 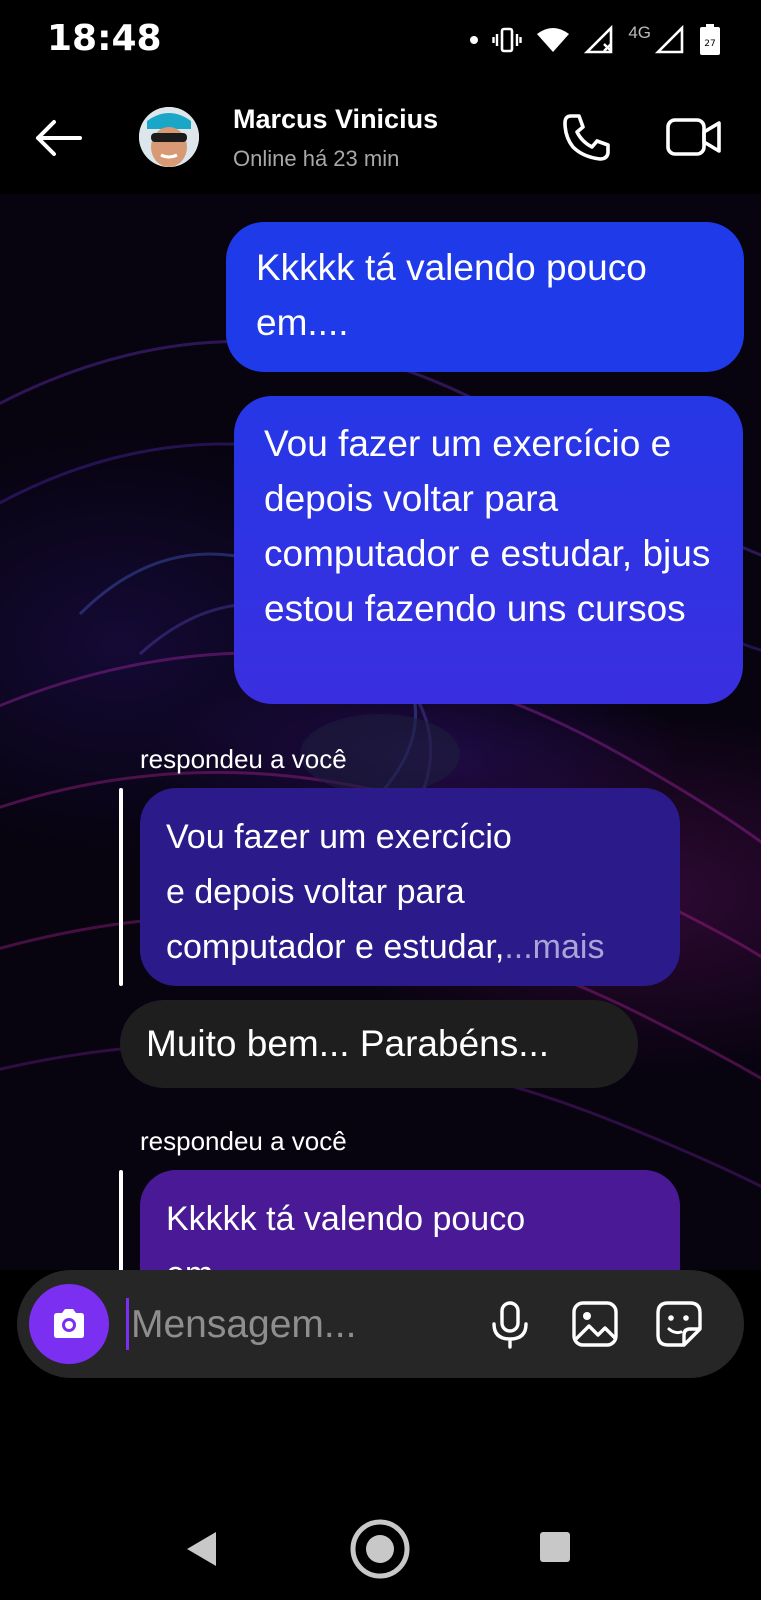 I want to click on chat-header: Marcus Vinicius Online há 23 min, so click(x=380, y=137).